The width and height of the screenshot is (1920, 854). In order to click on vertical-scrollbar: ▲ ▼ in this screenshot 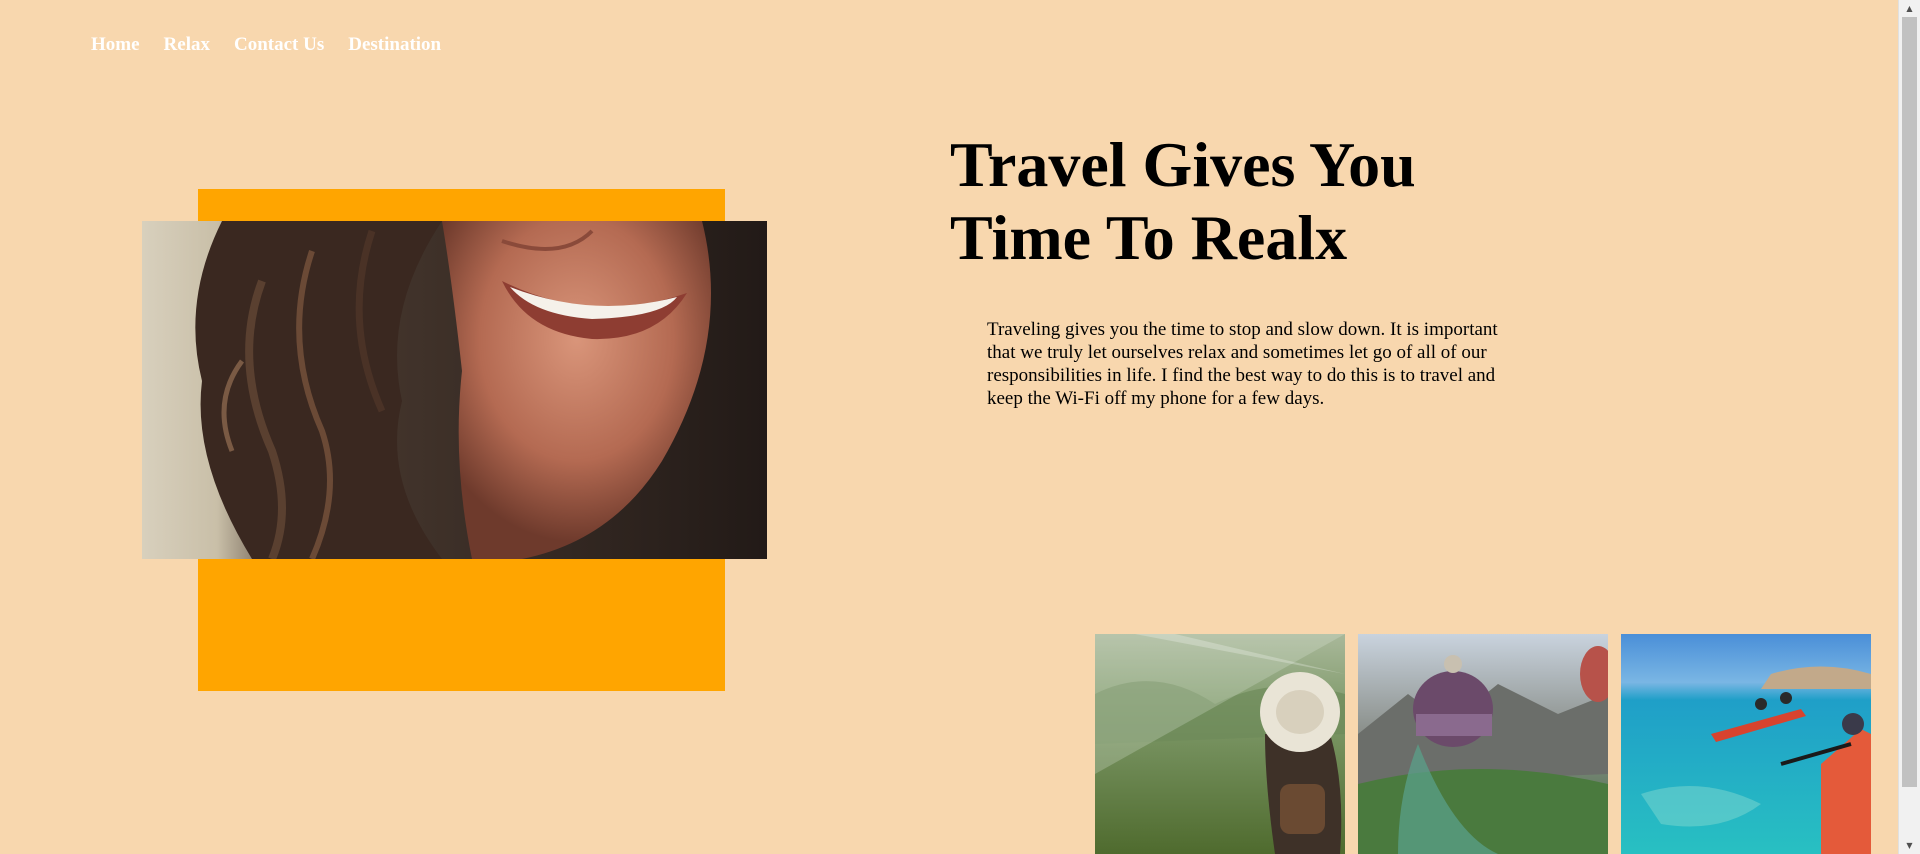, I will do `click(1909, 427)`.